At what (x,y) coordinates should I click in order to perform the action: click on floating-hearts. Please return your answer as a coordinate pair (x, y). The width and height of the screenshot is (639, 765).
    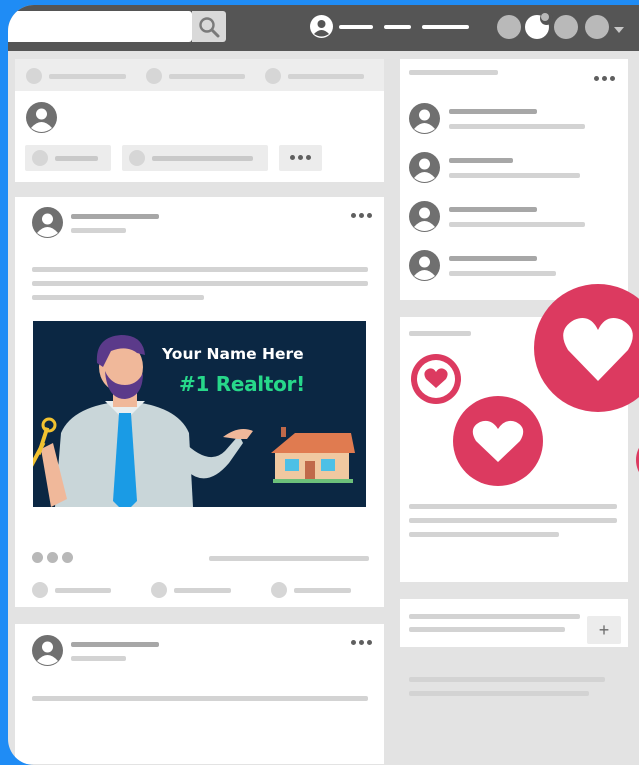
    Looking at the image, I should click on (525, 385).